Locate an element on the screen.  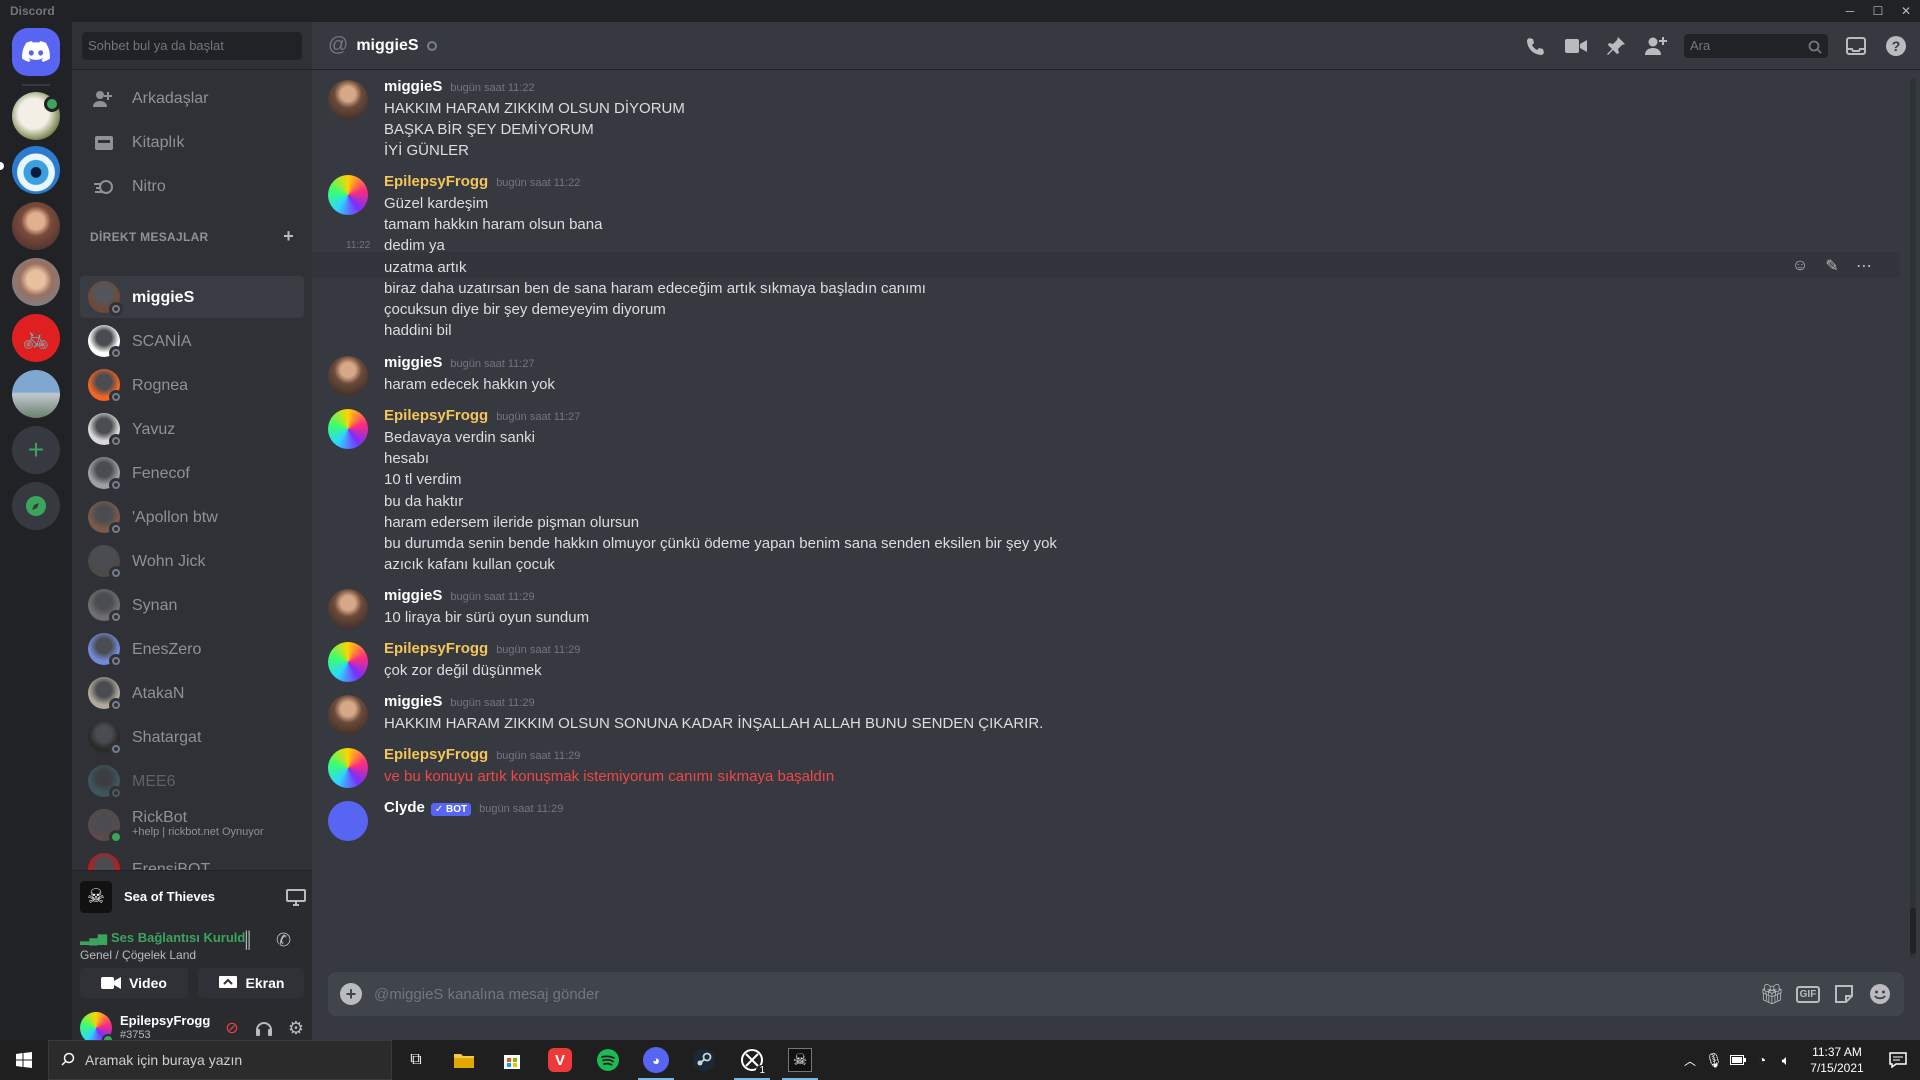
wifi-icon: ◔ is located at coordinates (1762, 1060).